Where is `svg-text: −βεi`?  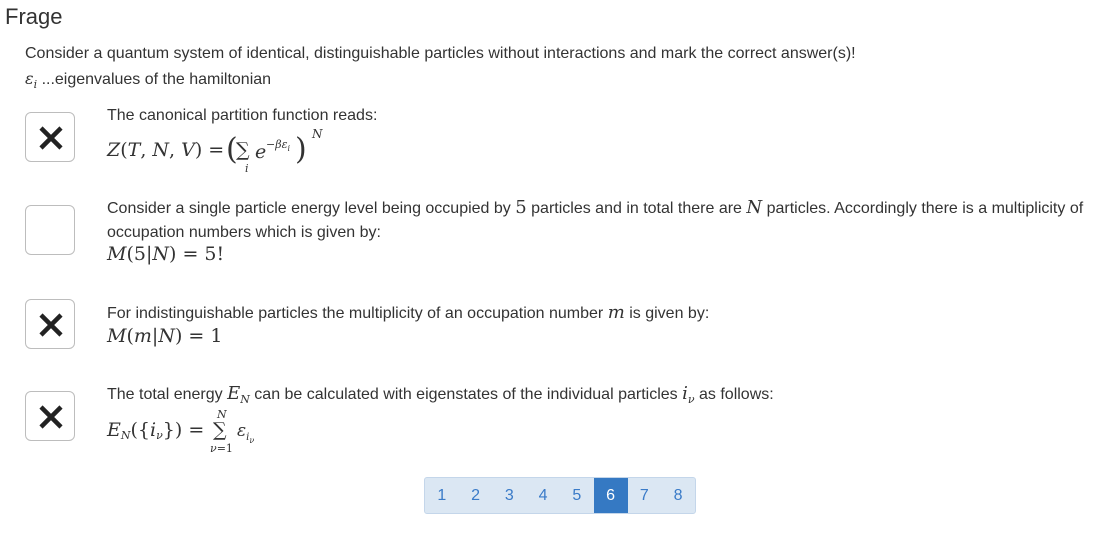
svg-text: −βεi is located at coordinates (278, 145).